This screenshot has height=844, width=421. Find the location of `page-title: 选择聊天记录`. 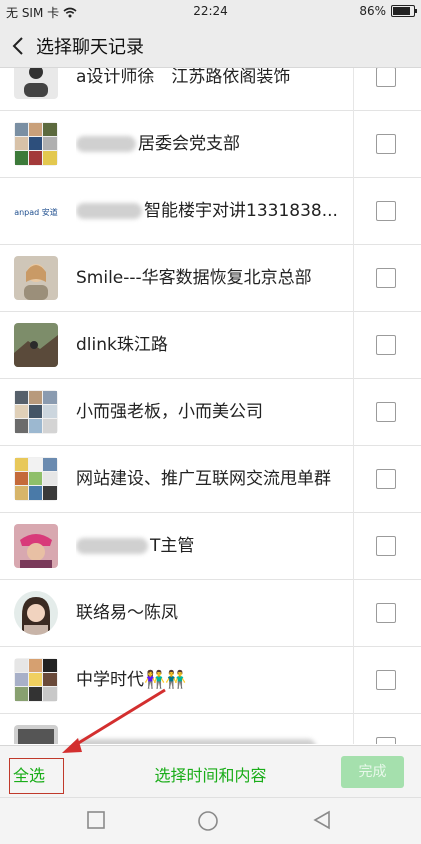

page-title: 选择聊天记录 is located at coordinates (90, 47).